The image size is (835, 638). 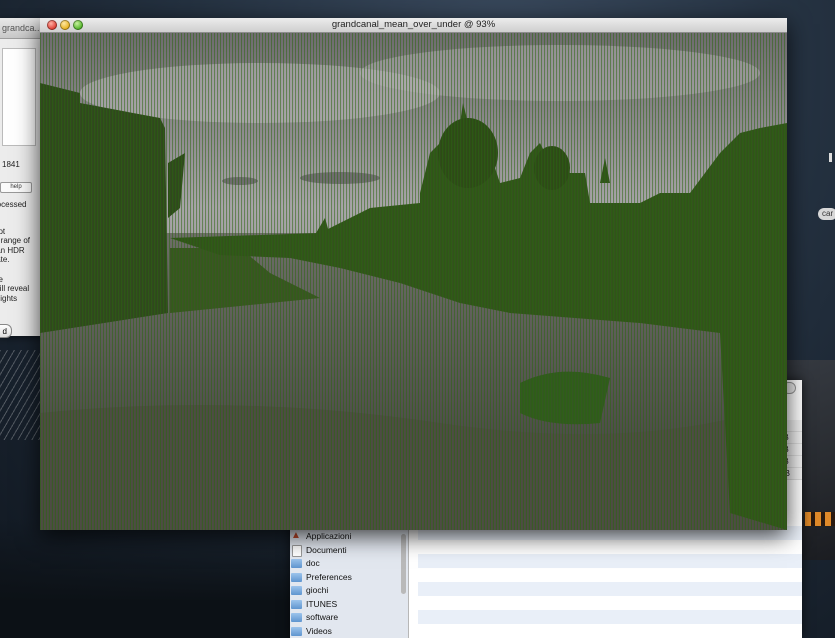 What do you see at coordinates (830, 157) in the screenshot?
I see `background-window-right-edge` at bounding box center [830, 157].